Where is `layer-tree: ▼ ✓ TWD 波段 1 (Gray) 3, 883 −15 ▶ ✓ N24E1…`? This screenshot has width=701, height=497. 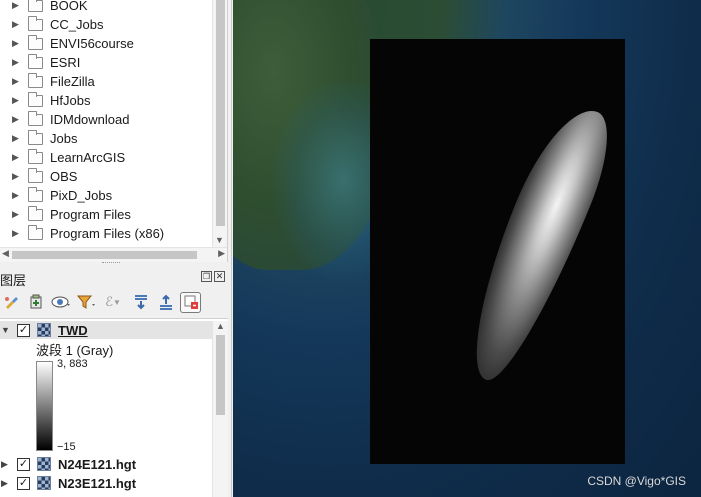
layer-tree: ▼ ✓ TWD 波段 1 (Gray) 3, 883 −15 ▶ ✓ N24E1… is located at coordinates (114, 407).